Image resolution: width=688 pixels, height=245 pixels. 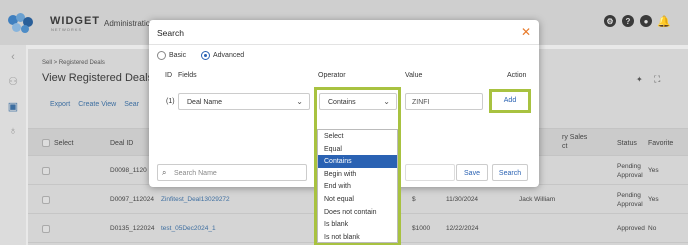 I want to click on close-icon: ✕, so click(x=526, y=32).